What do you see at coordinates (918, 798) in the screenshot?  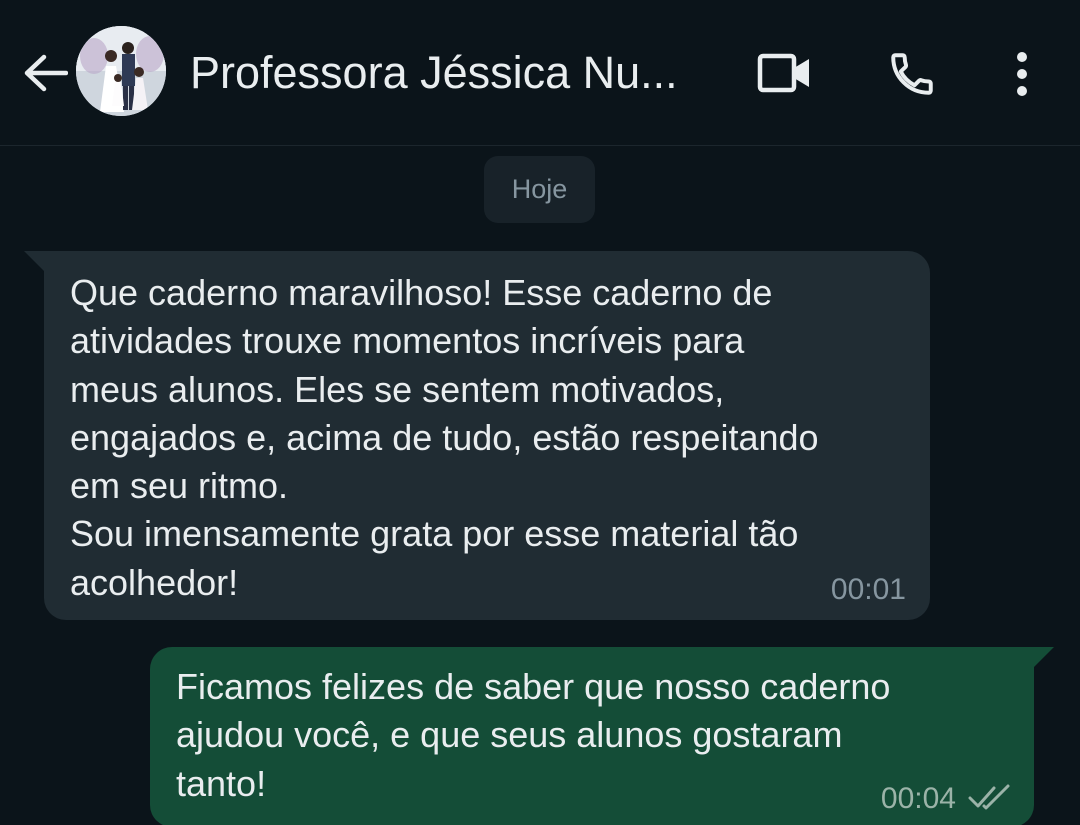 I see `message-time: 00:04` at bounding box center [918, 798].